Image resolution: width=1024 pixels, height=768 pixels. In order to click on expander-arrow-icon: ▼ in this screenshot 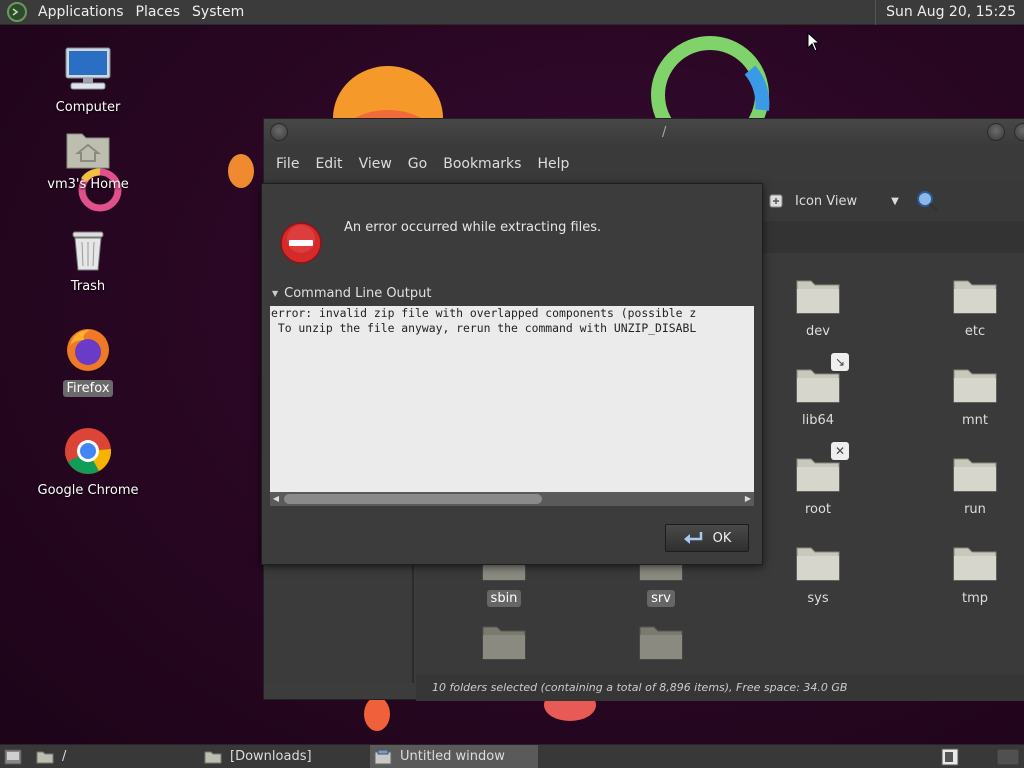, I will do `click(275, 293)`.